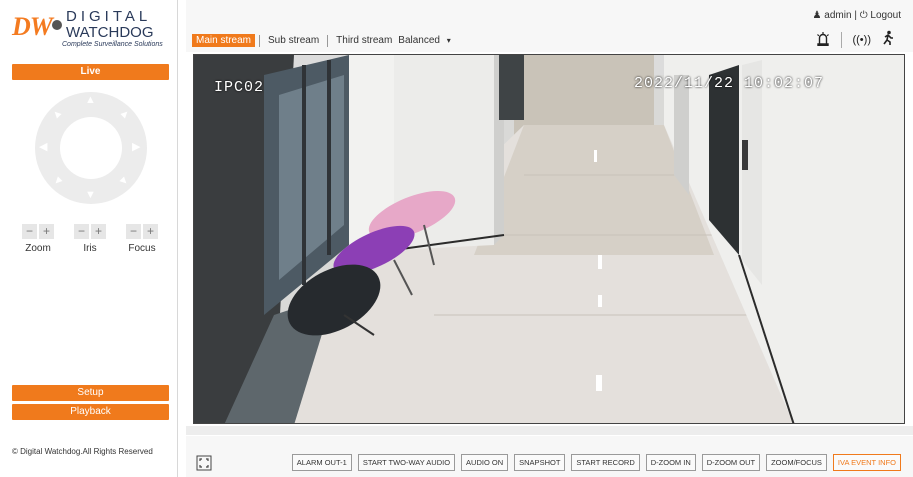 The width and height of the screenshot is (913, 477). Describe the element at coordinates (540, 462) in the screenshot. I see `snapshot-button: SNAPSHOT` at that location.